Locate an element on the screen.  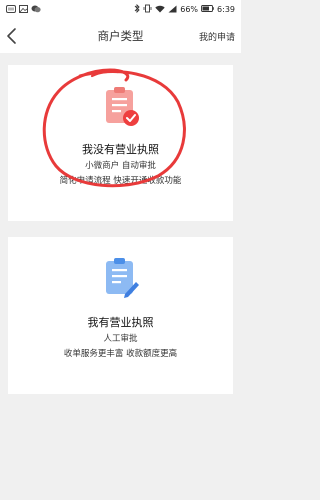
battery-percent: 66% is located at coordinates (189, 9).